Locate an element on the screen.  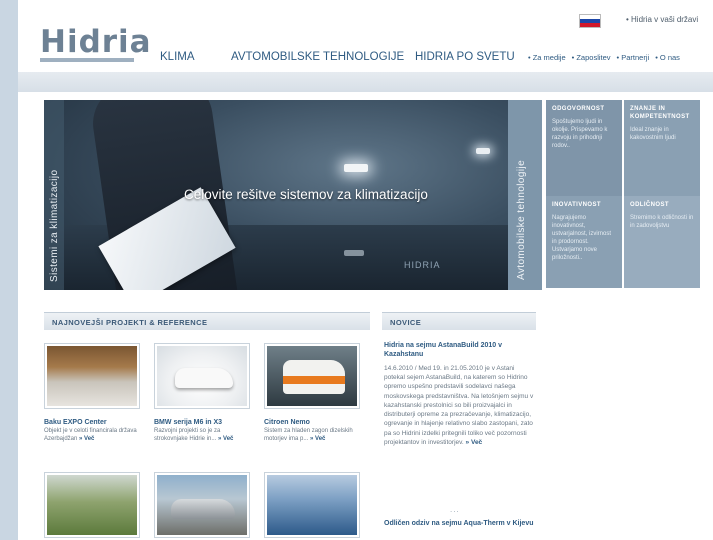
country-link: • Hidria v vaši državi is located at coordinates (662, 19).